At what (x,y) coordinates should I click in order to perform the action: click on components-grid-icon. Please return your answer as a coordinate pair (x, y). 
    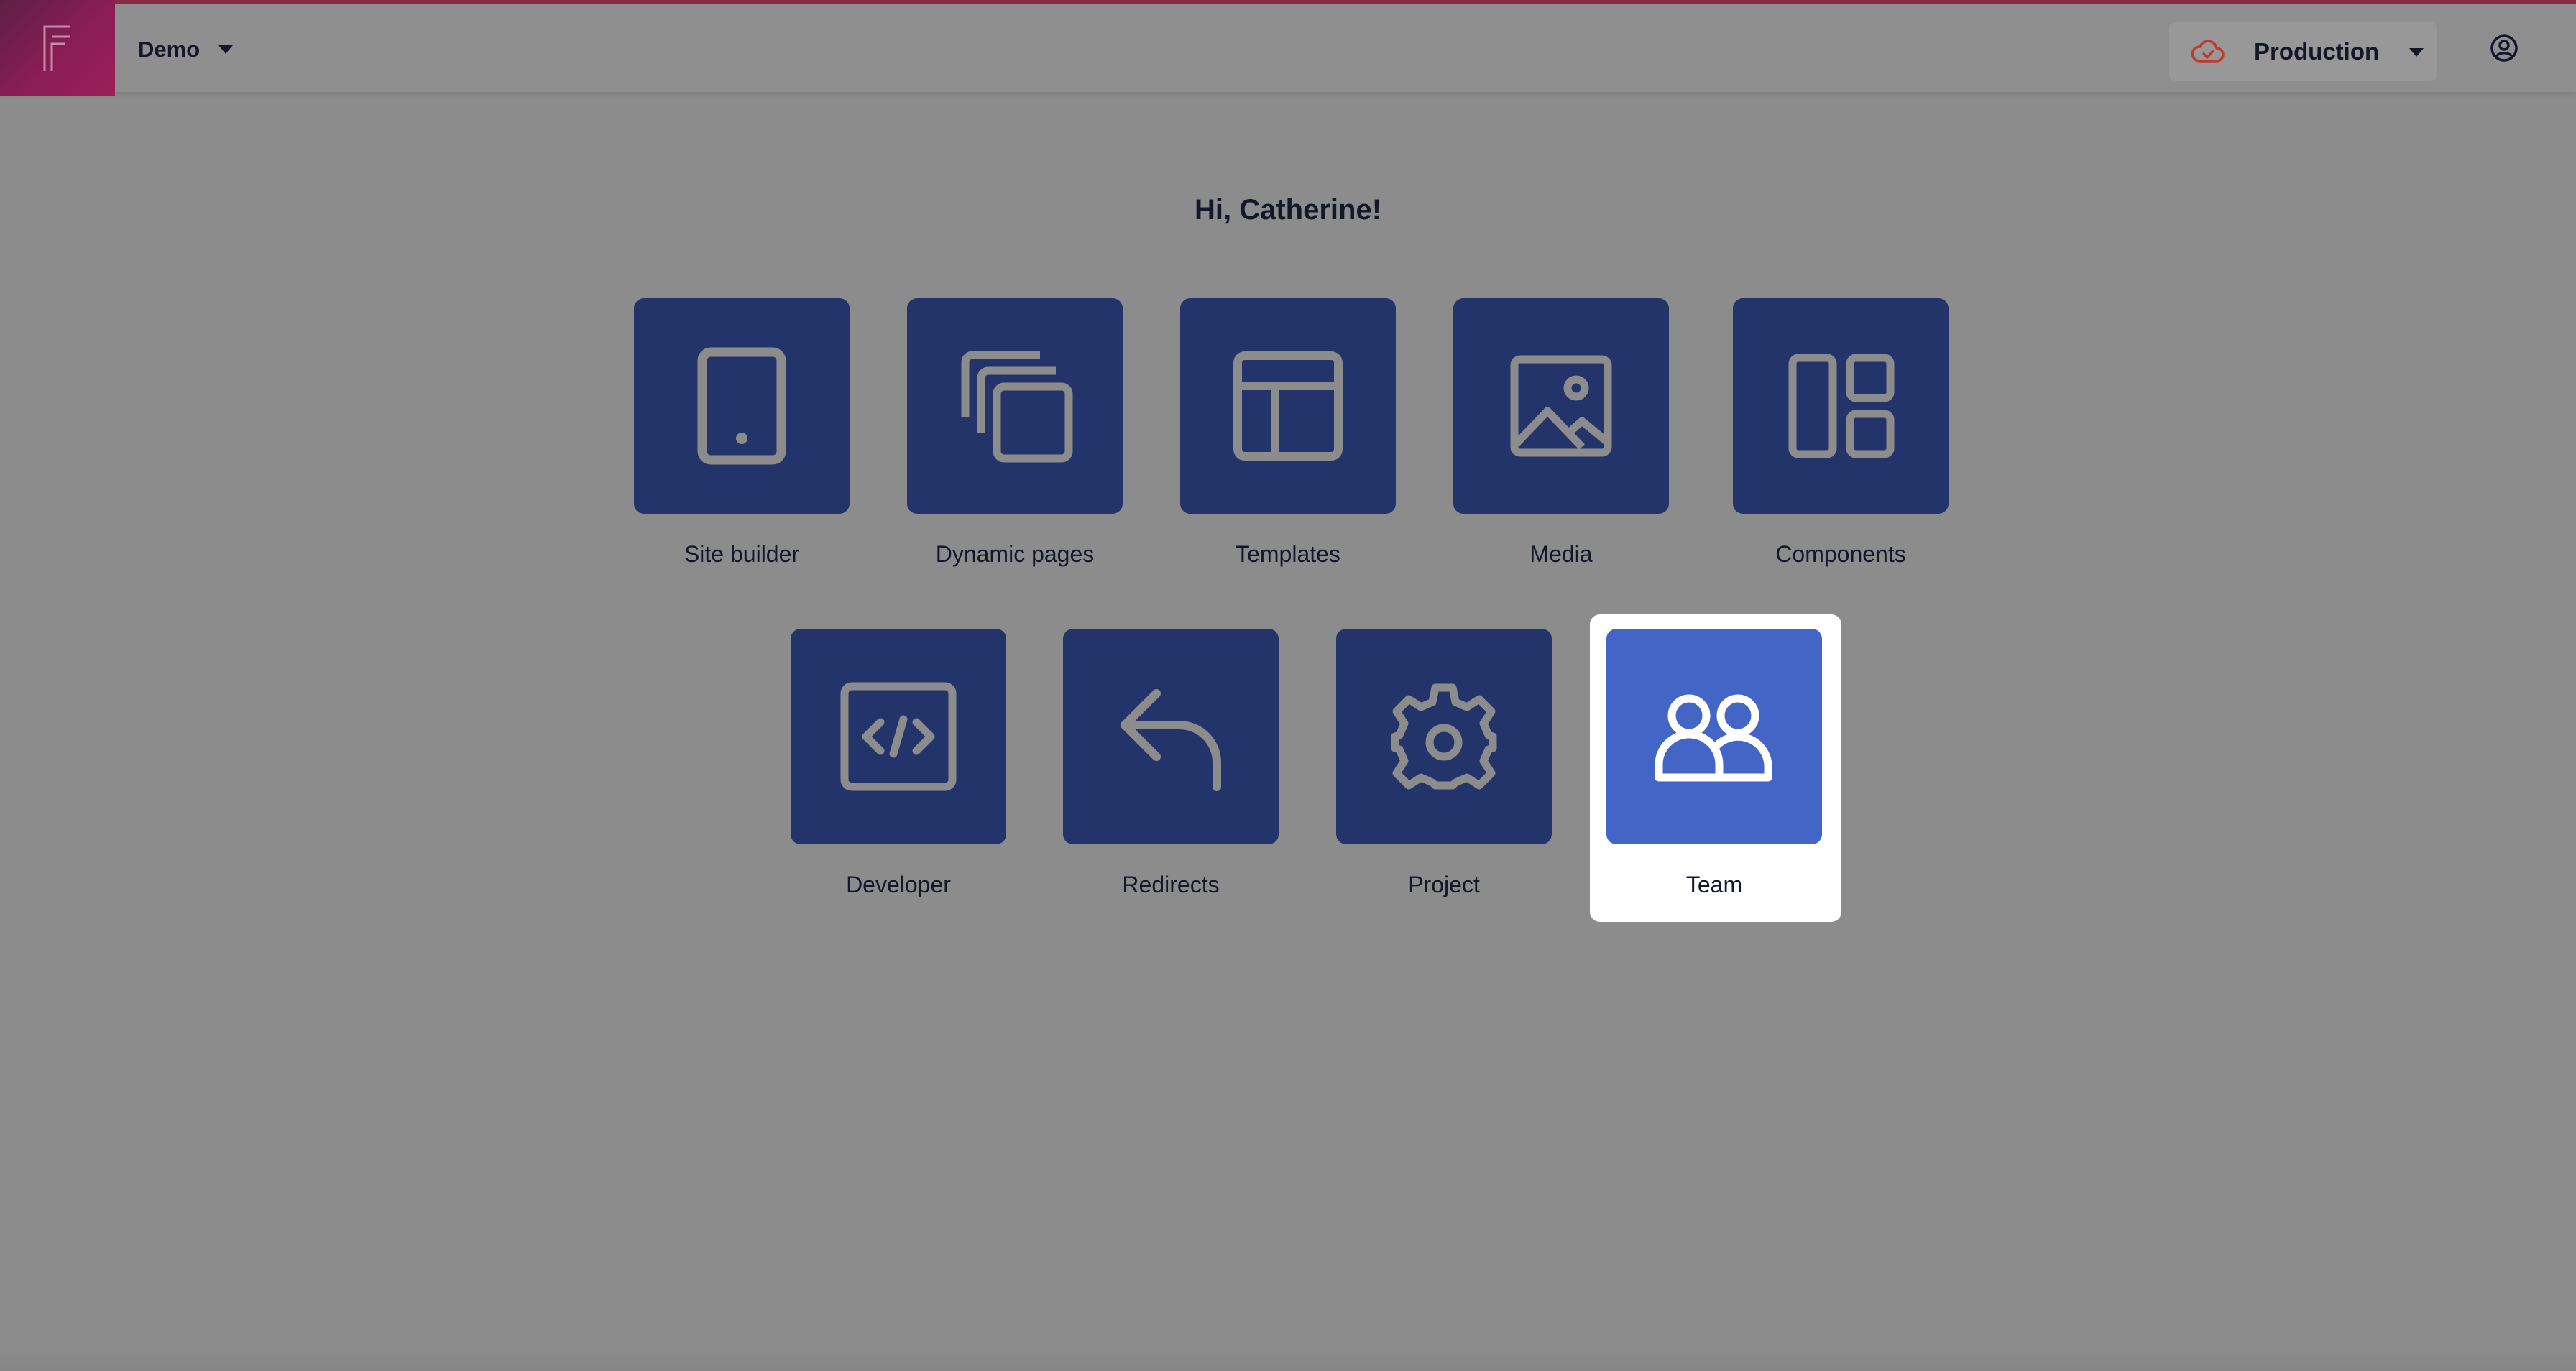
    Looking at the image, I should click on (1841, 406).